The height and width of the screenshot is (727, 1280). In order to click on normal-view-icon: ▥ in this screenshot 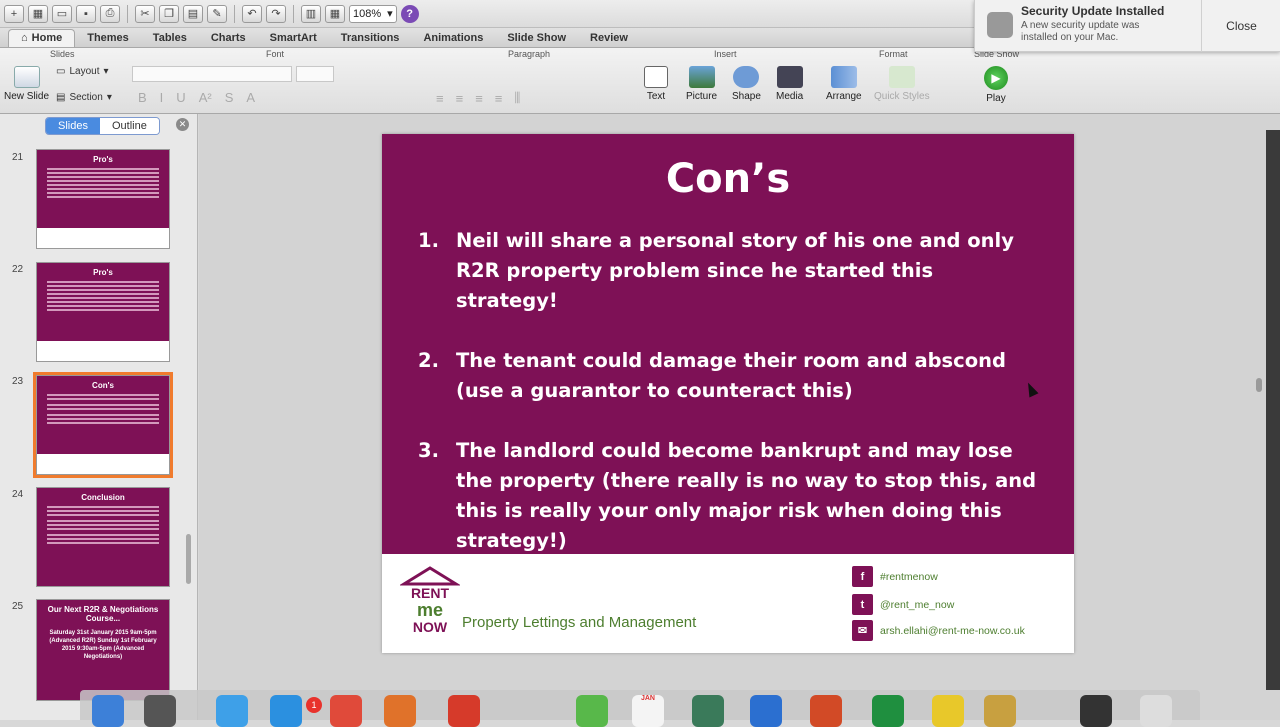, I will do `click(311, 13)`.